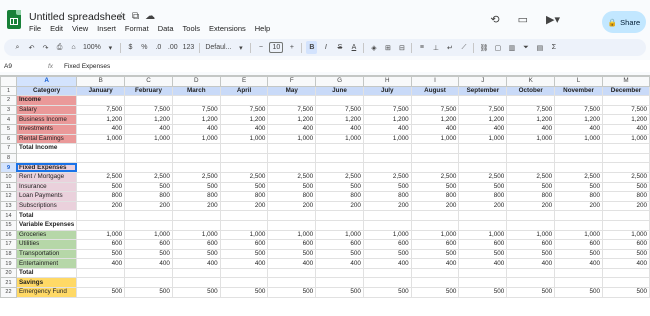 The height and width of the screenshot is (316, 650). What do you see at coordinates (87, 66) in the screenshot?
I see `formula-input: Fixed Expenses` at bounding box center [87, 66].